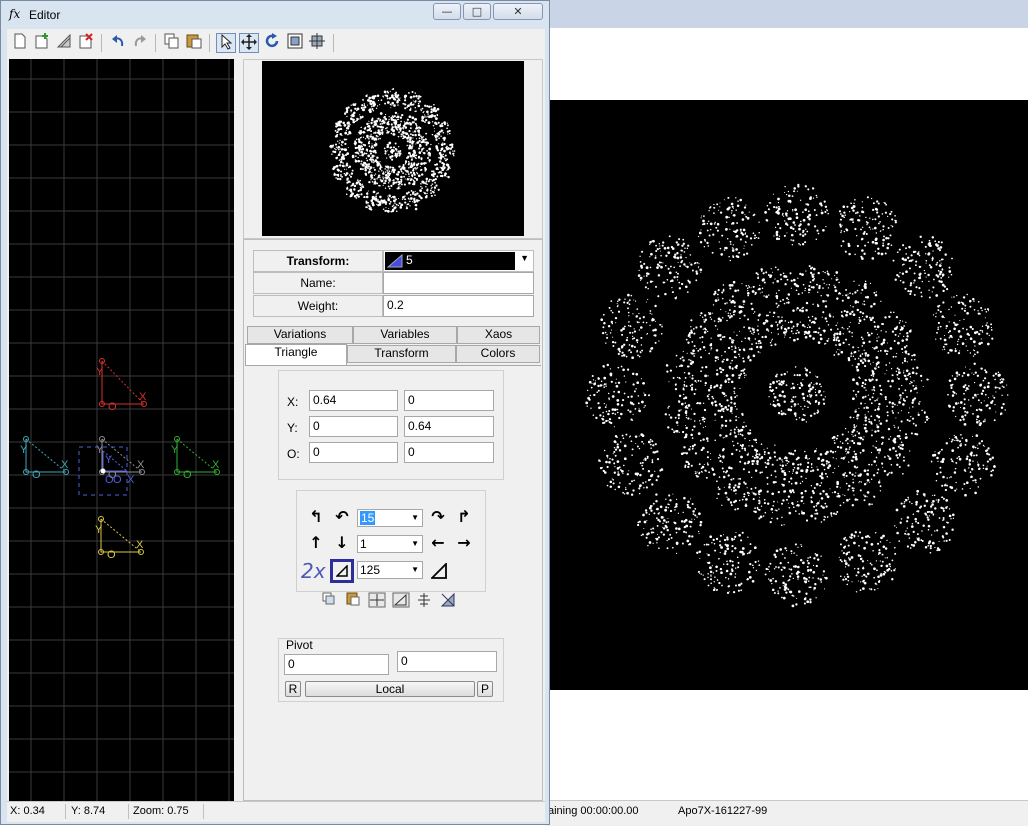 Image resolution: width=1028 pixels, height=826 pixels. I want to click on panel-splitter, so click(238, 430).